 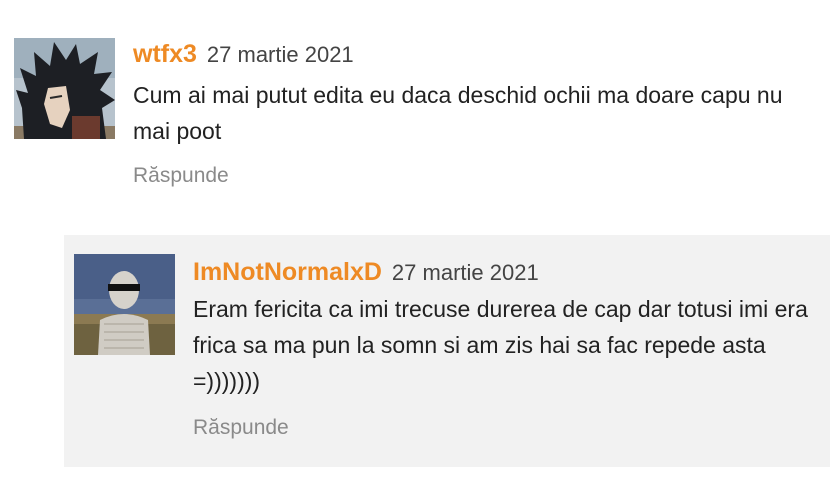 I want to click on comment-meta: wtfx3 27 martie 2021, so click(x=243, y=54).